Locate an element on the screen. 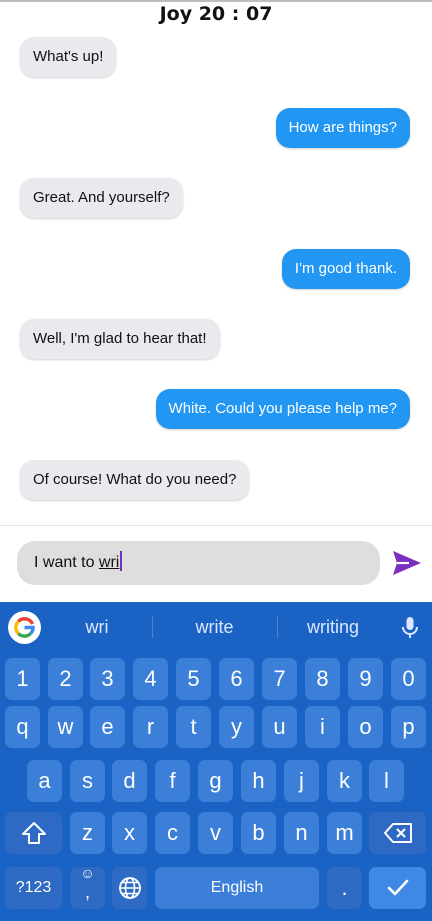 This screenshot has width=432, height=921. incoming-message: What's up! is located at coordinates (68, 57).